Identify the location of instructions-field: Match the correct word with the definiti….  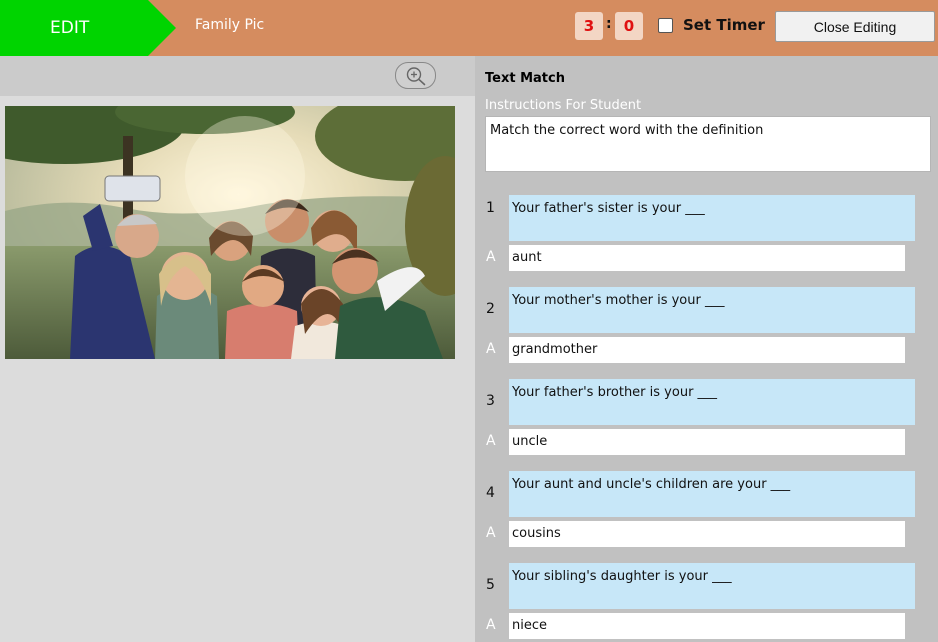
(708, 144).